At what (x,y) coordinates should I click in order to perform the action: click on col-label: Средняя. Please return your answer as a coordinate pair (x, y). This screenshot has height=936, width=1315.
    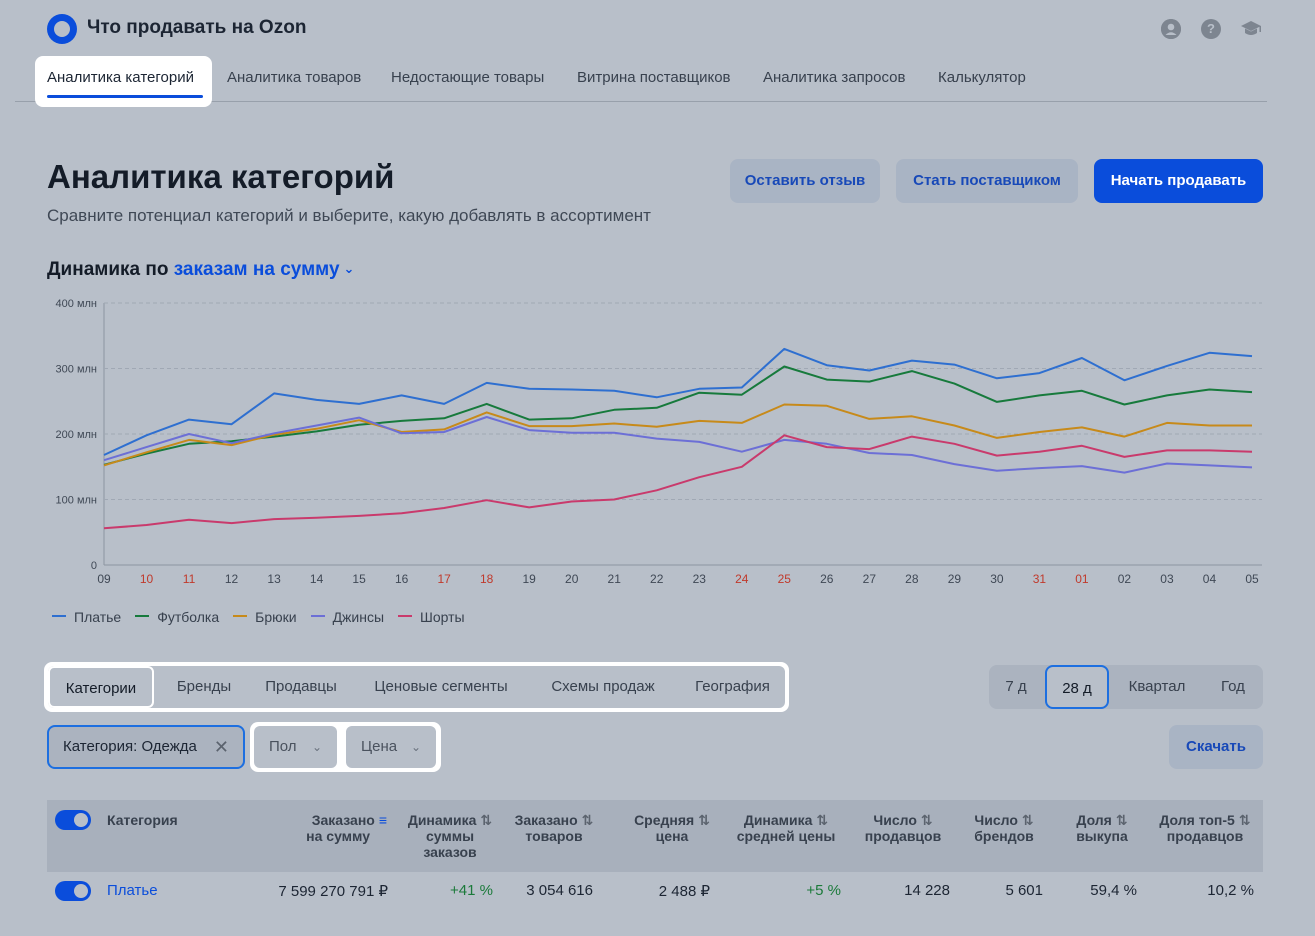
    Looking at the image, I should click on (664, 820).